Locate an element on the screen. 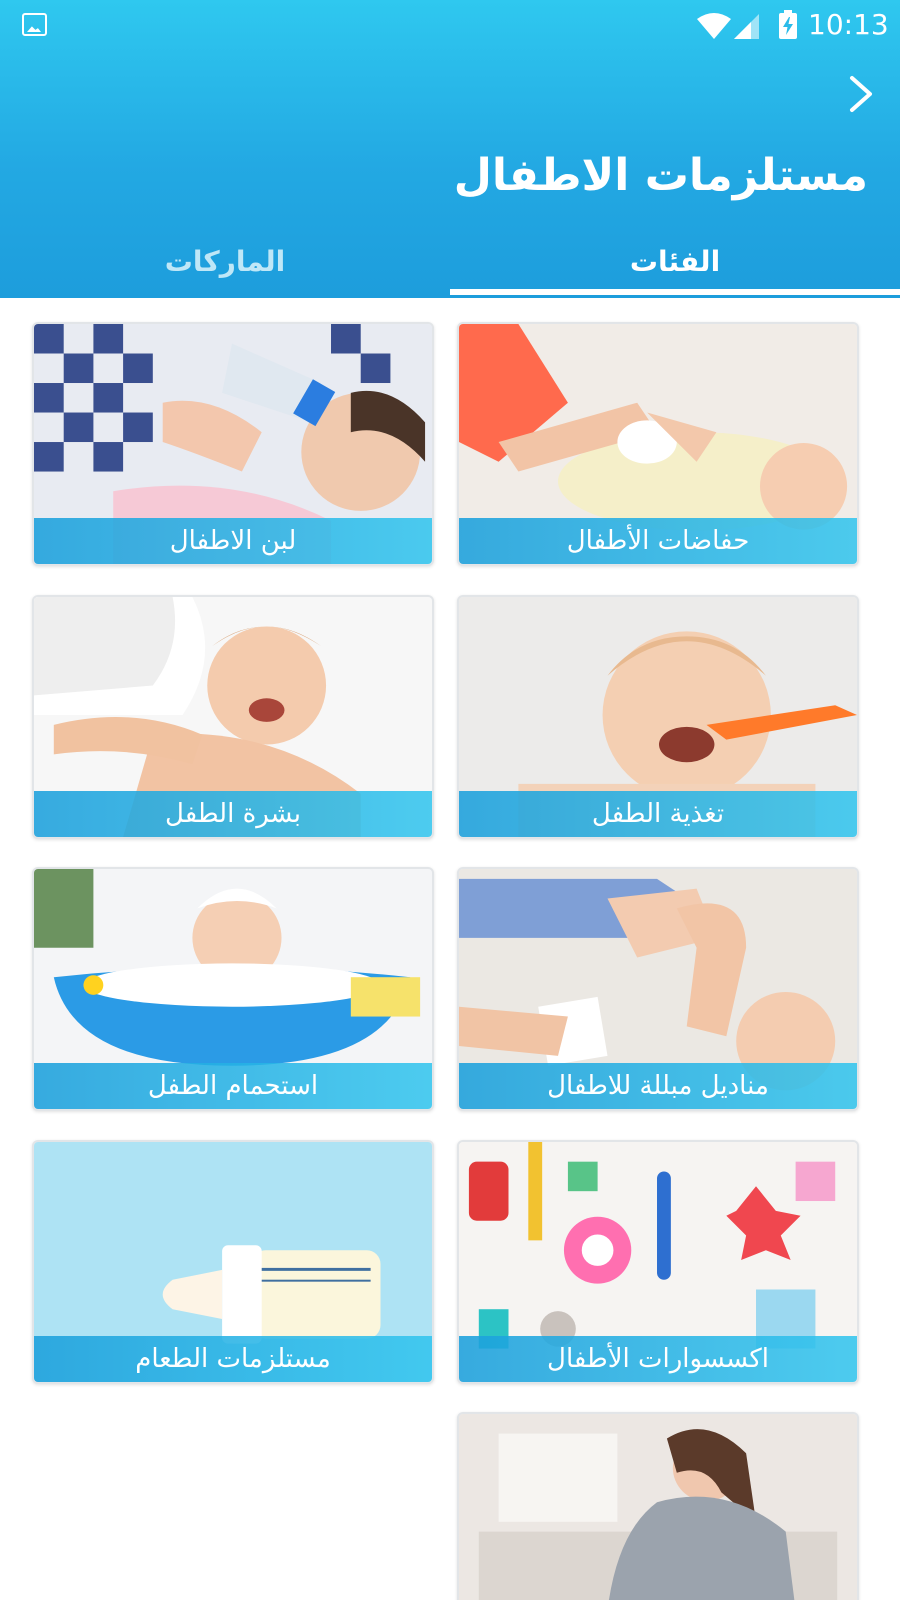 The width and height of the screenshot is (900, 1600). category-card-baby-bath: استحمام الطفل is located at coordinates (233, 989).